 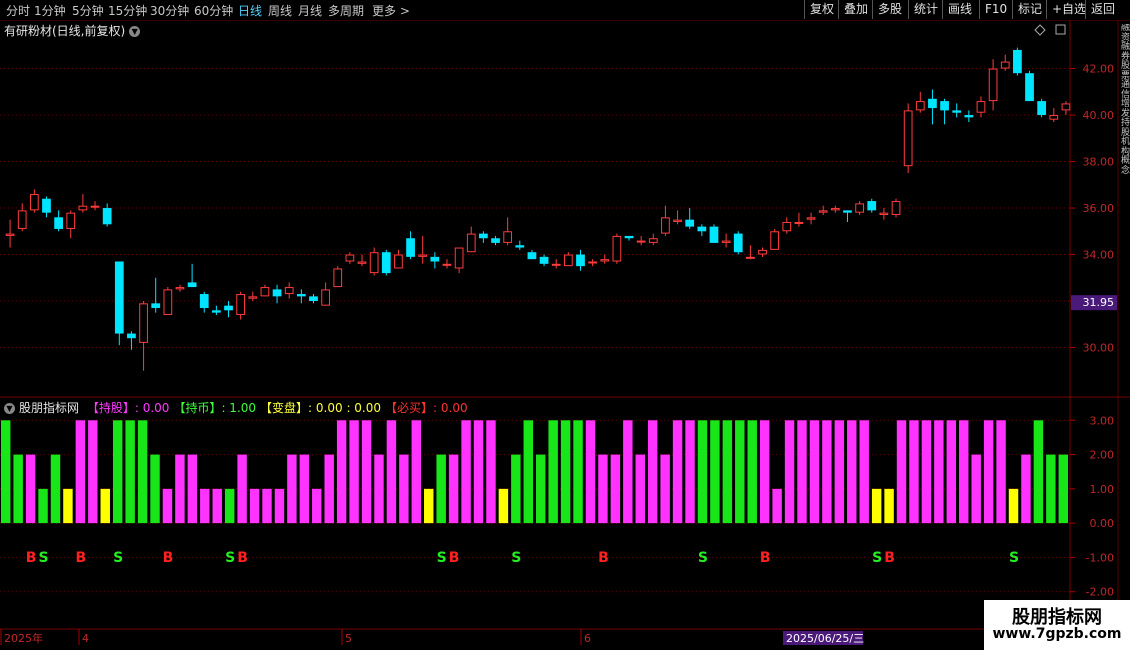 What do you see at coordinates (1057, 625) in the screenshot?
I see `watermark: 股朋指标网 www.7gpzb.com` at bounding box center [1057, 625].